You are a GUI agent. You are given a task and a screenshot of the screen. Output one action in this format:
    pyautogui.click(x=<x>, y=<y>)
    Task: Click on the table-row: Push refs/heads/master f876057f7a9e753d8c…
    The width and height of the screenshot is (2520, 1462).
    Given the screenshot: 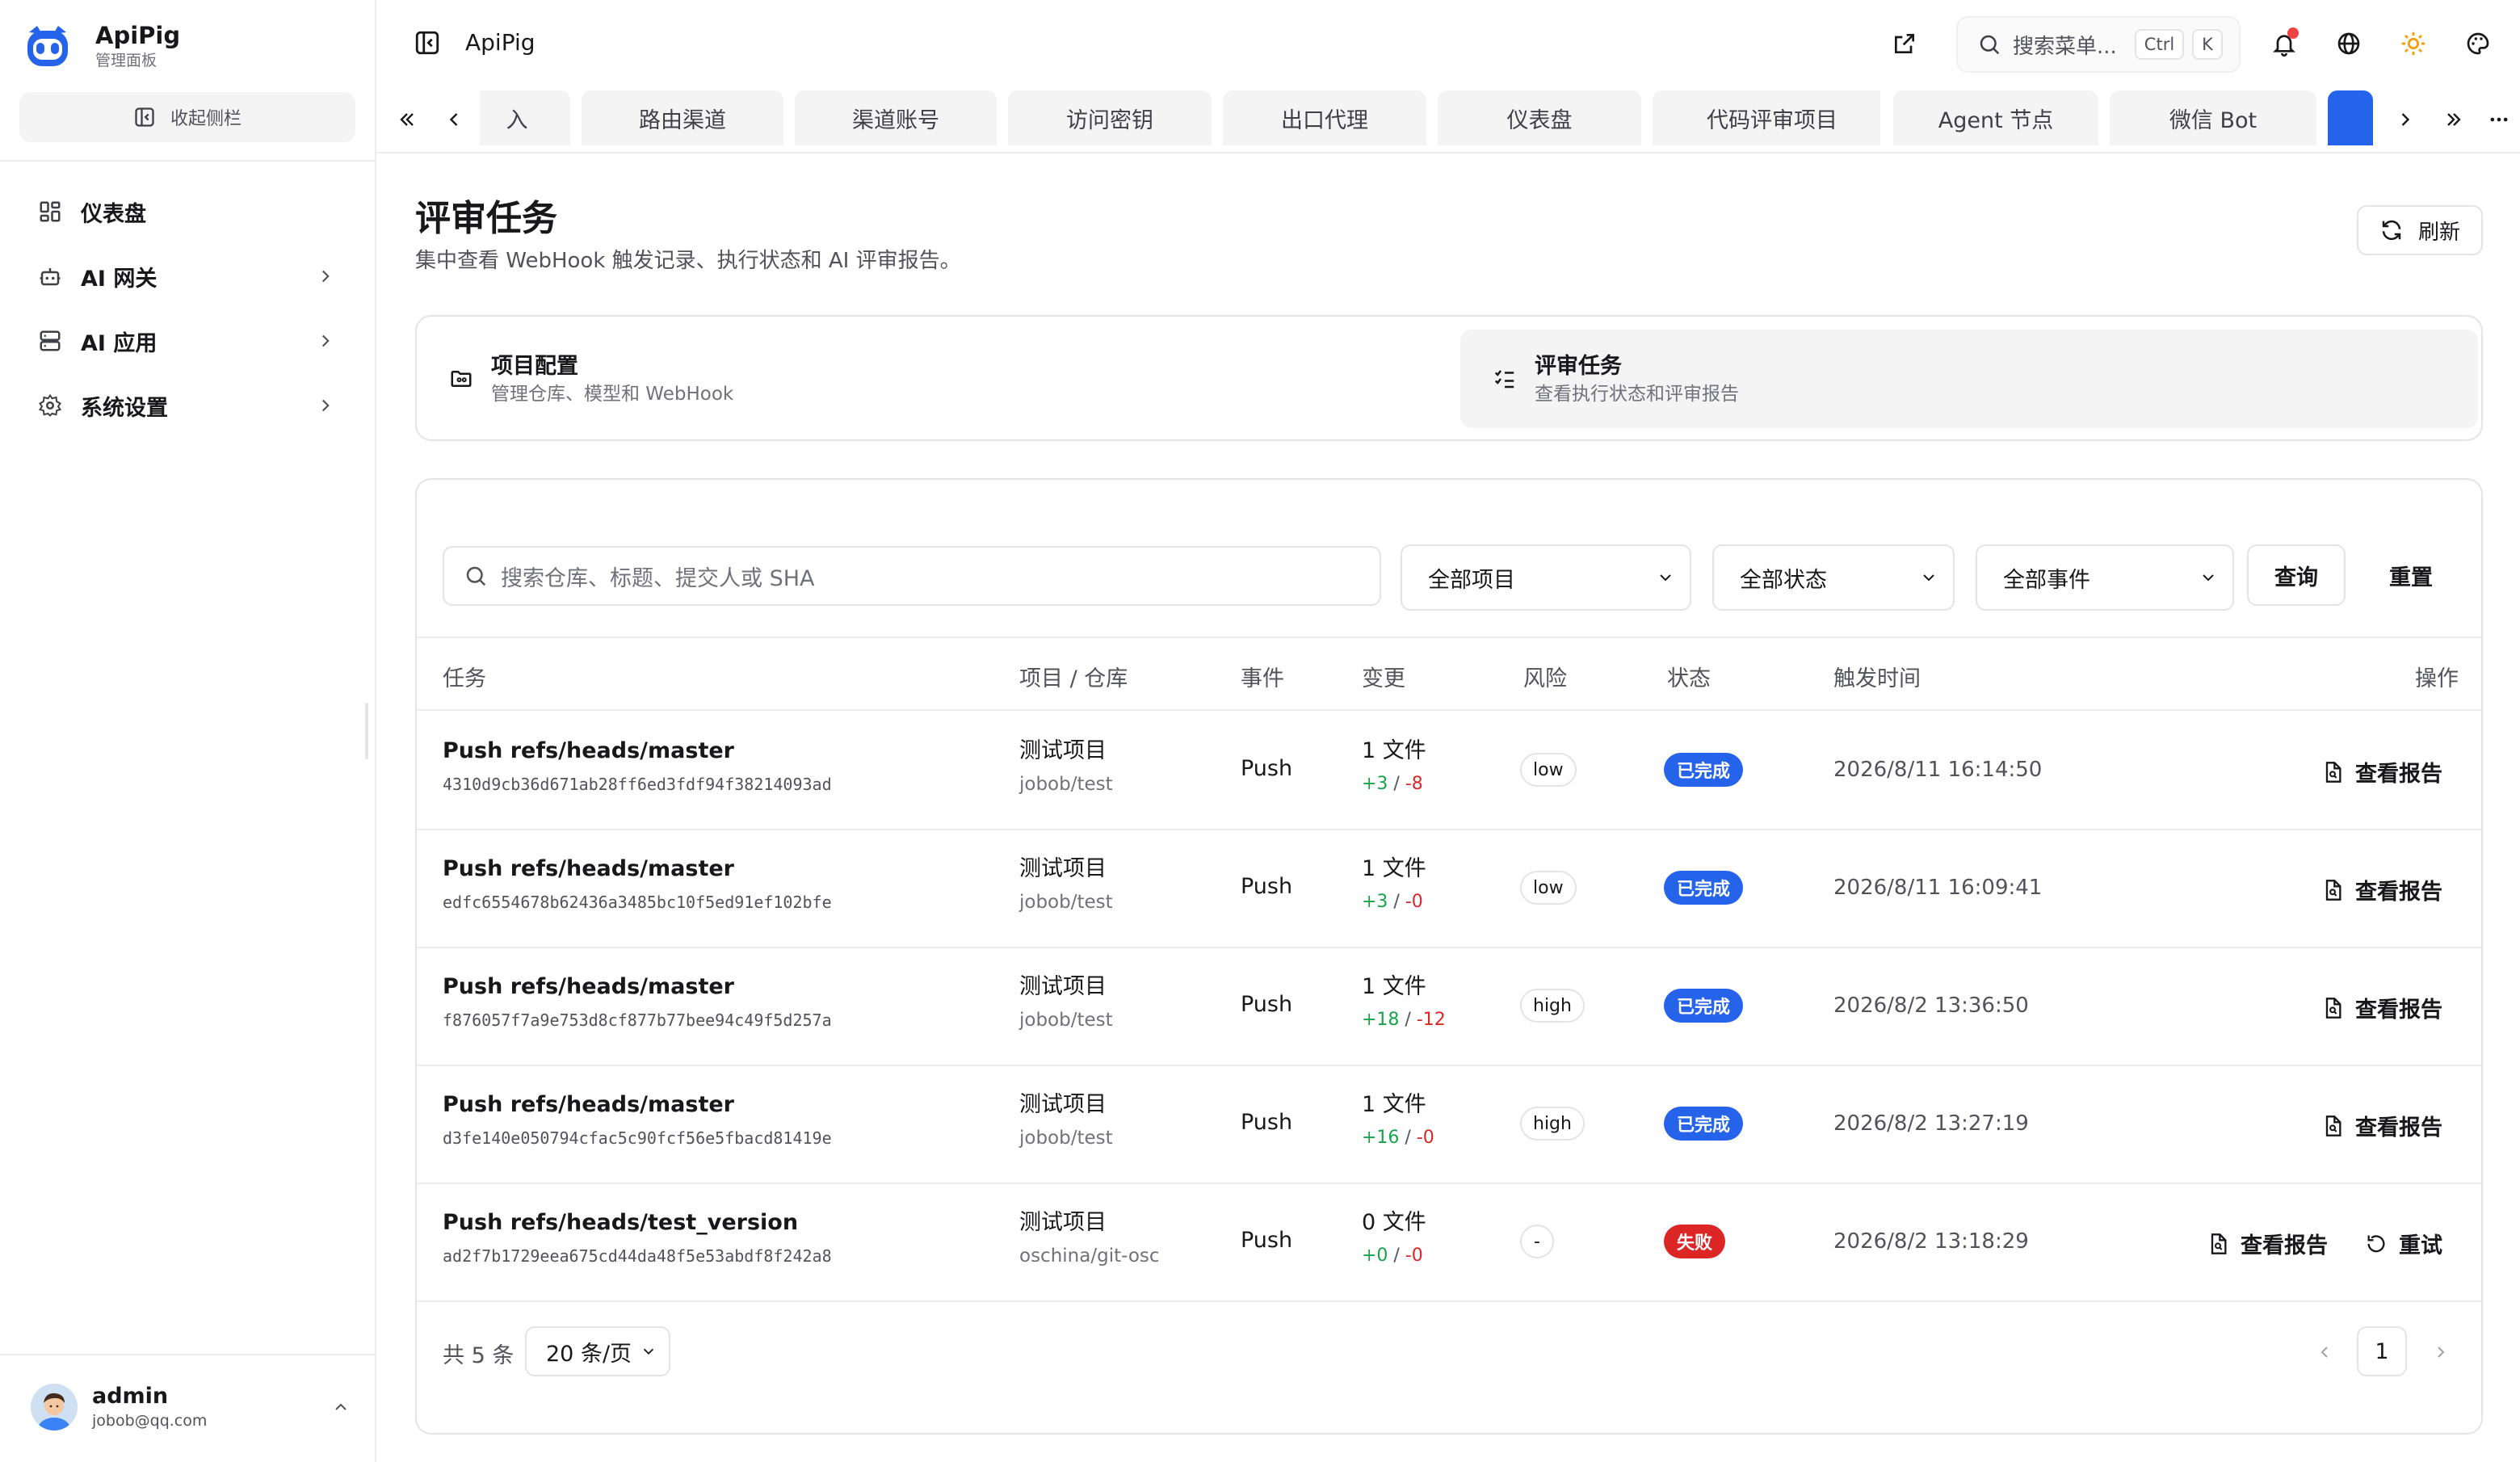 What is the action you would take?
    pyautogui.click(x=1449, y=1007)
    